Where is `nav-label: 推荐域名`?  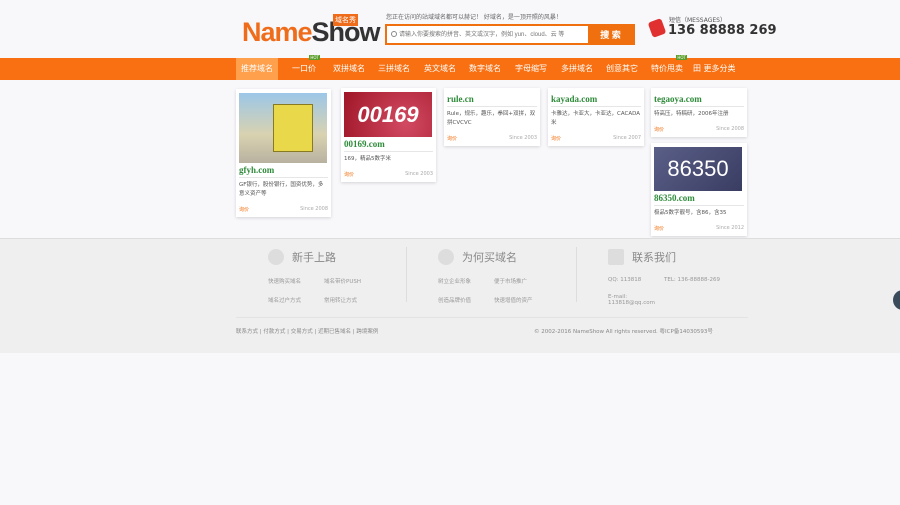
nav-label: 推荐域名 is located at coordinates (257, 68).